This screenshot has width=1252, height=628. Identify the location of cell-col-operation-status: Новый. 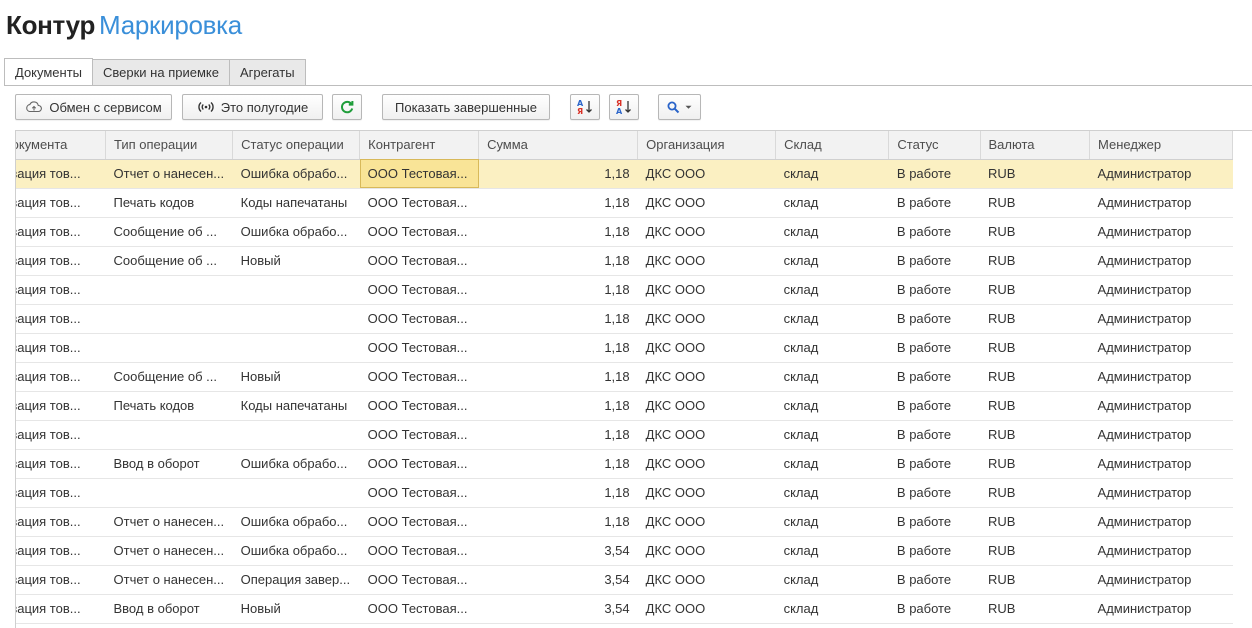
(296, 261).